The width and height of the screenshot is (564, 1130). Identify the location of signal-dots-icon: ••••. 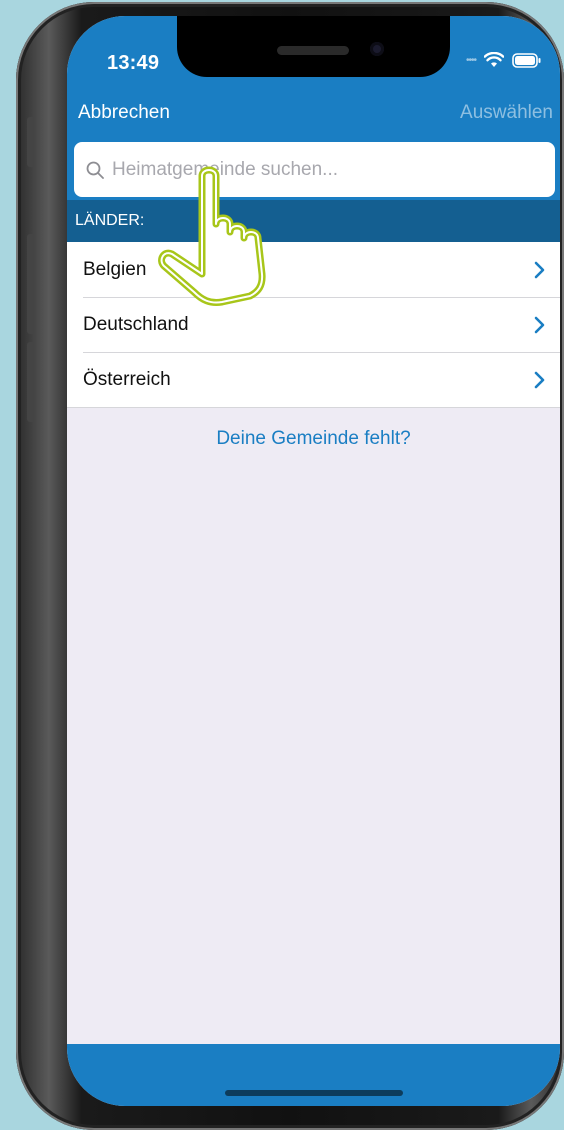
(471, 60).